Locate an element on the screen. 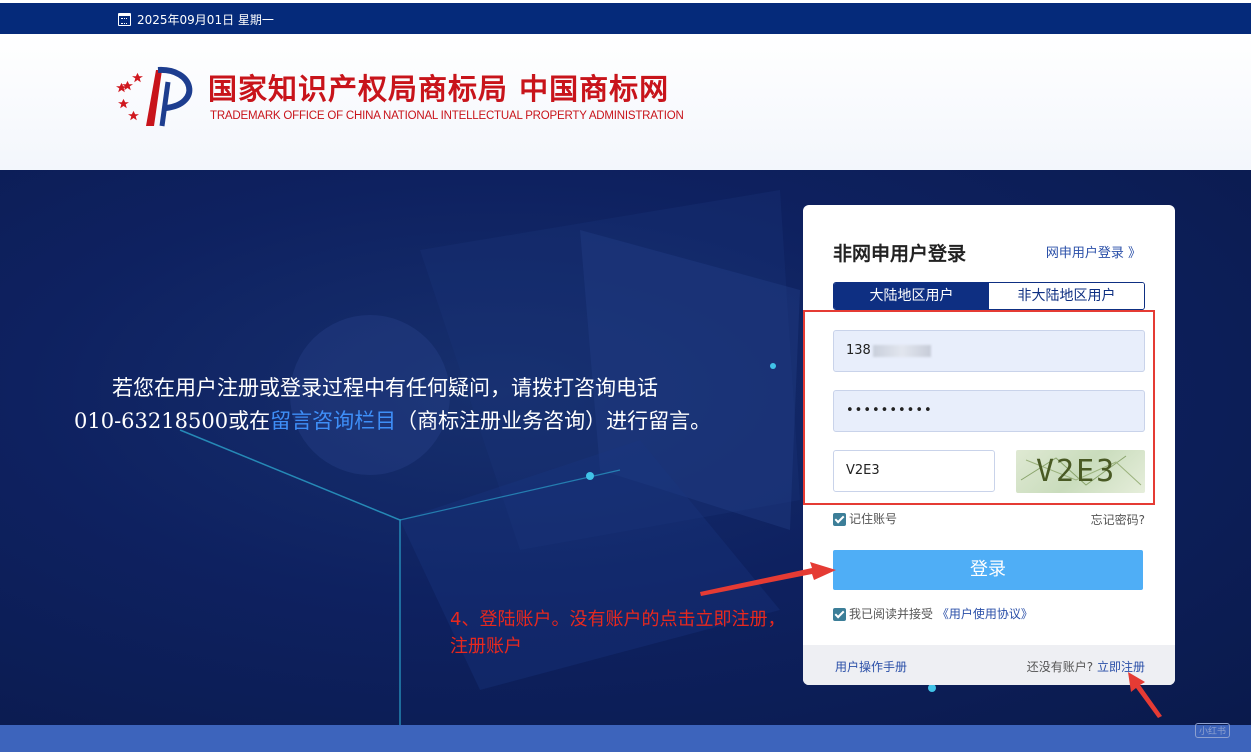  notice-line-2: 010-63218500或在留言咨询栏目（商标注册业务咨询）进行留言。 is located at coordinates (430, 421).